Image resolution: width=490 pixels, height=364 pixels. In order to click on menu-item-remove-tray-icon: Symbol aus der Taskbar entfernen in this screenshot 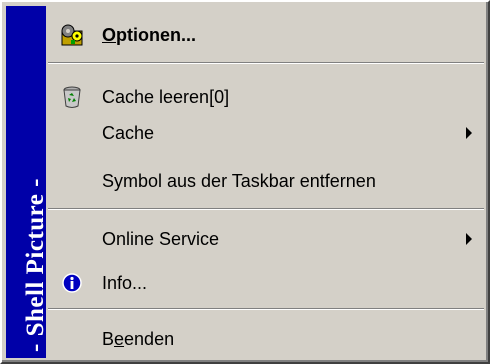, I will do `click(266, 181)`.